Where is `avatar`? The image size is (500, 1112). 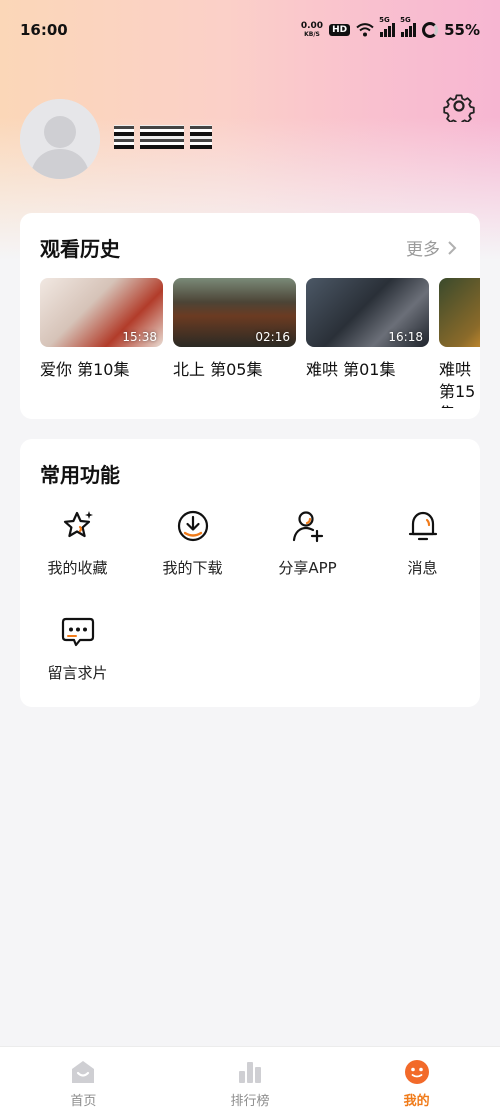 avatar is located at coordinates (60, 139).